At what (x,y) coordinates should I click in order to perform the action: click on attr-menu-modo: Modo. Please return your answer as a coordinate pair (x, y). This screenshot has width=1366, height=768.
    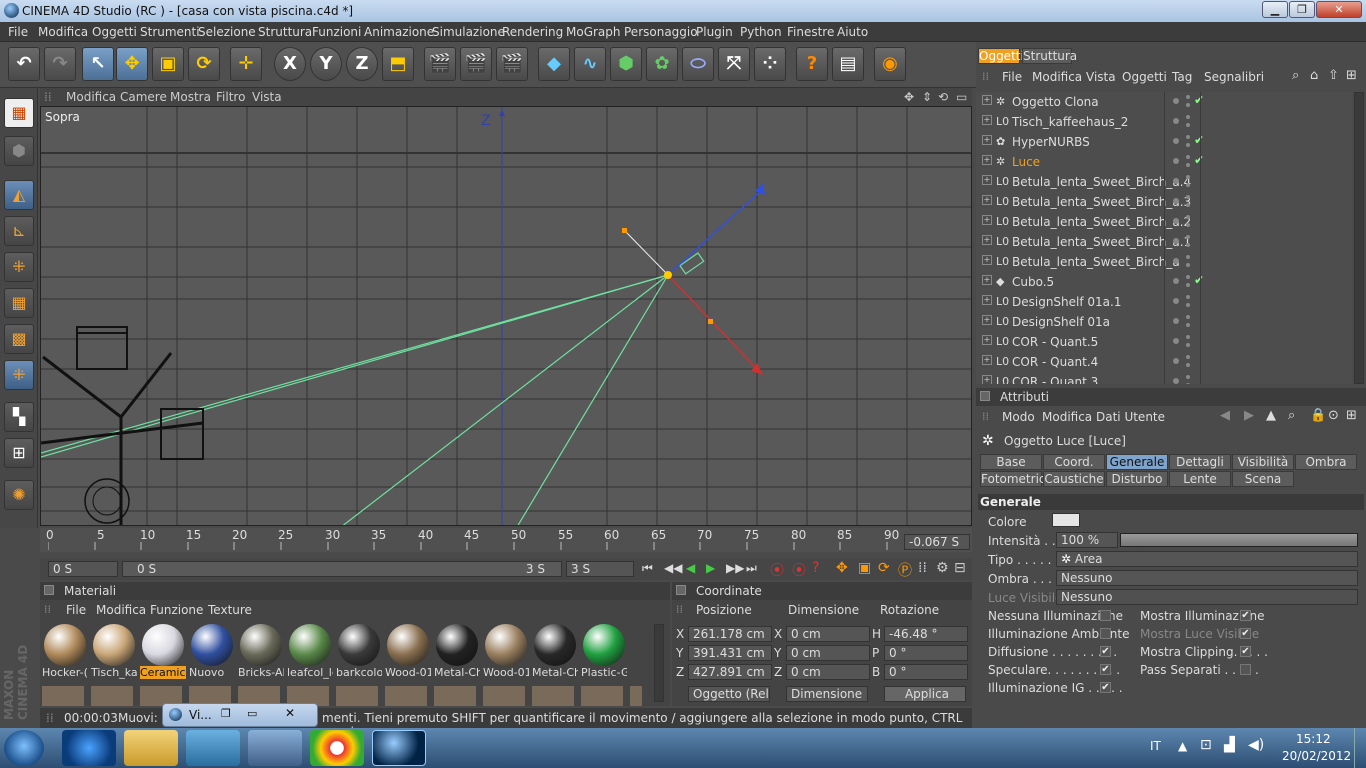
    Looking at the image, I should click on (1018, 417).